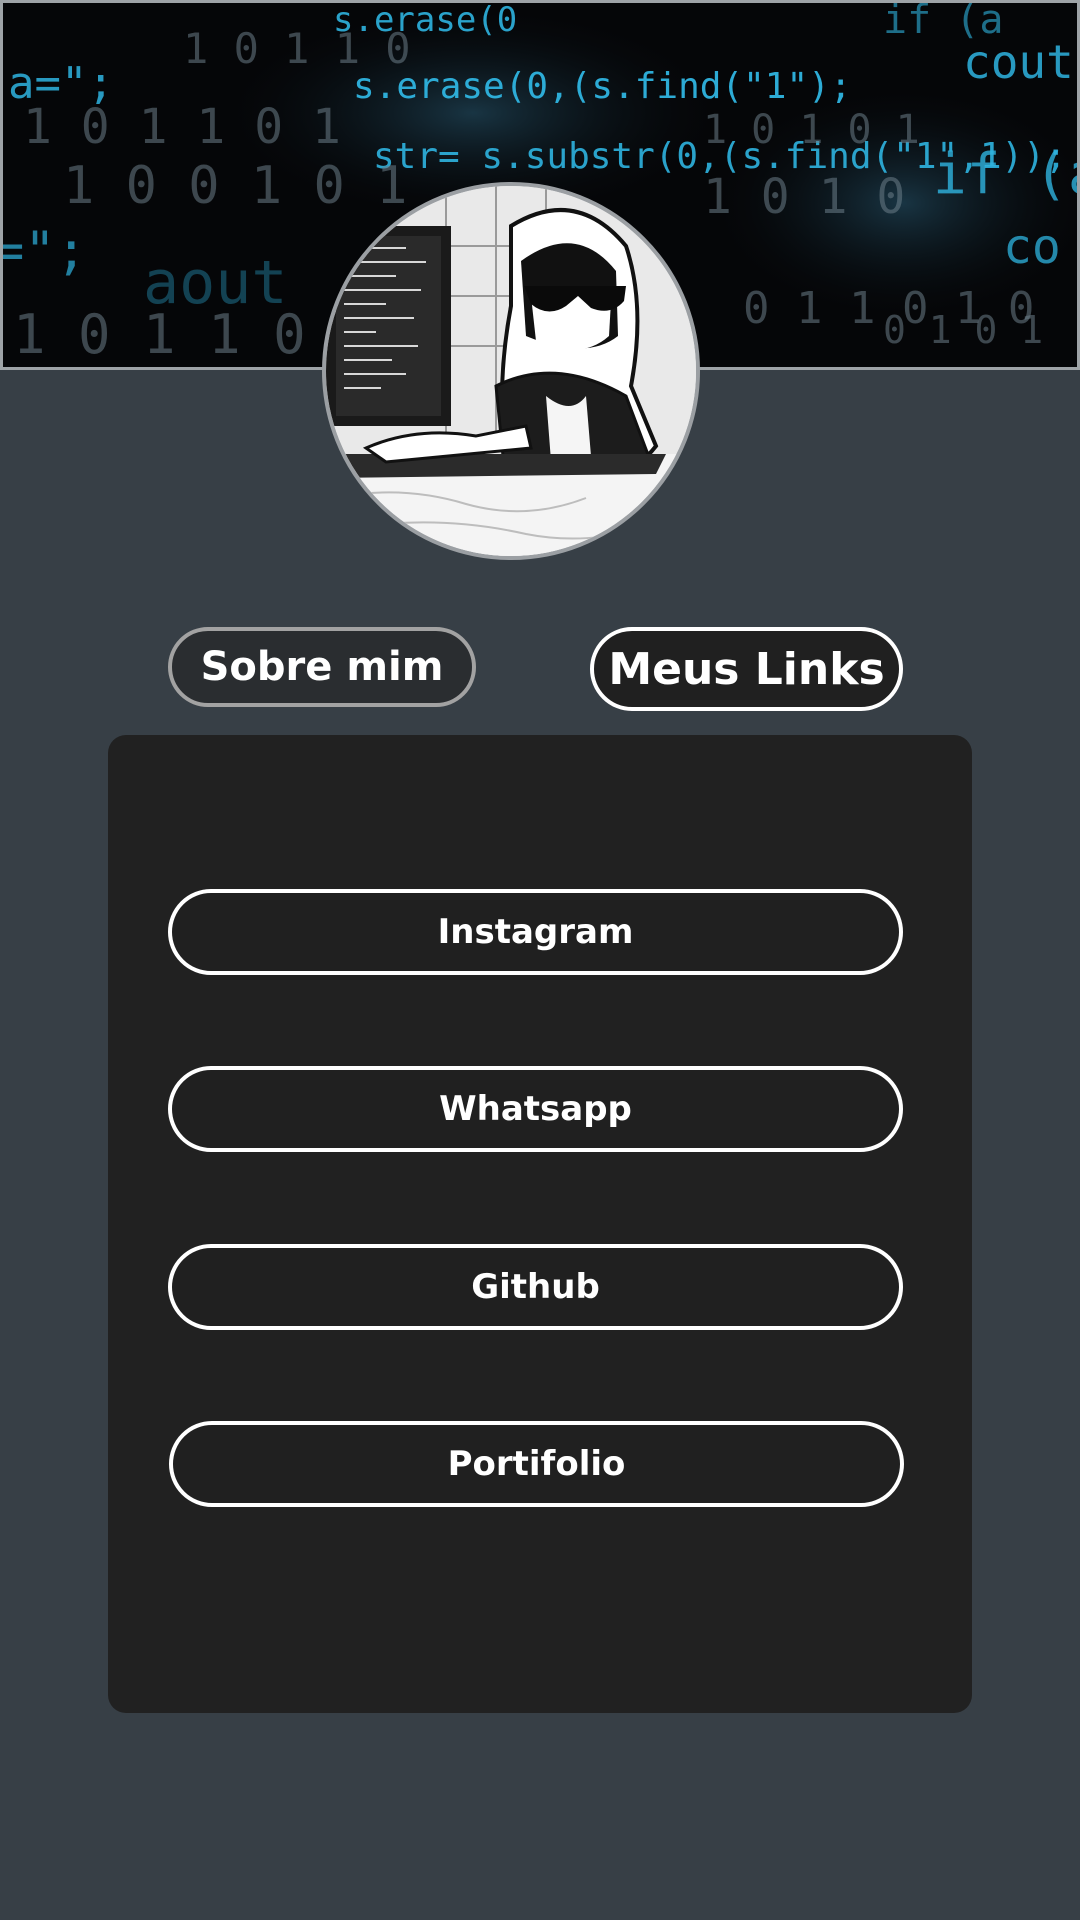 The image size is (1080, 1920). What do you see at coordinates (811, 130) in the screenshot?
I see `svg-text: 1 0 1 0 1` at bounding box center [811, 130].